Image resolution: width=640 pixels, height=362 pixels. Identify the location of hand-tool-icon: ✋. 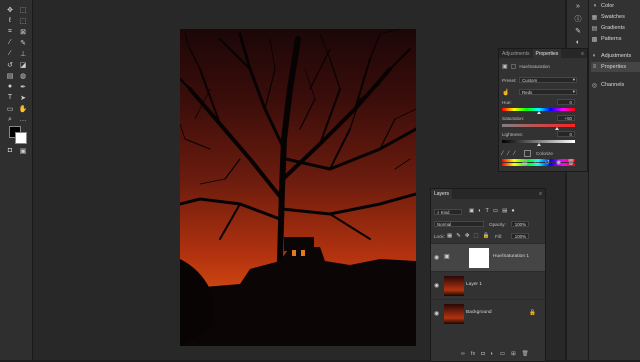
(23, 108).